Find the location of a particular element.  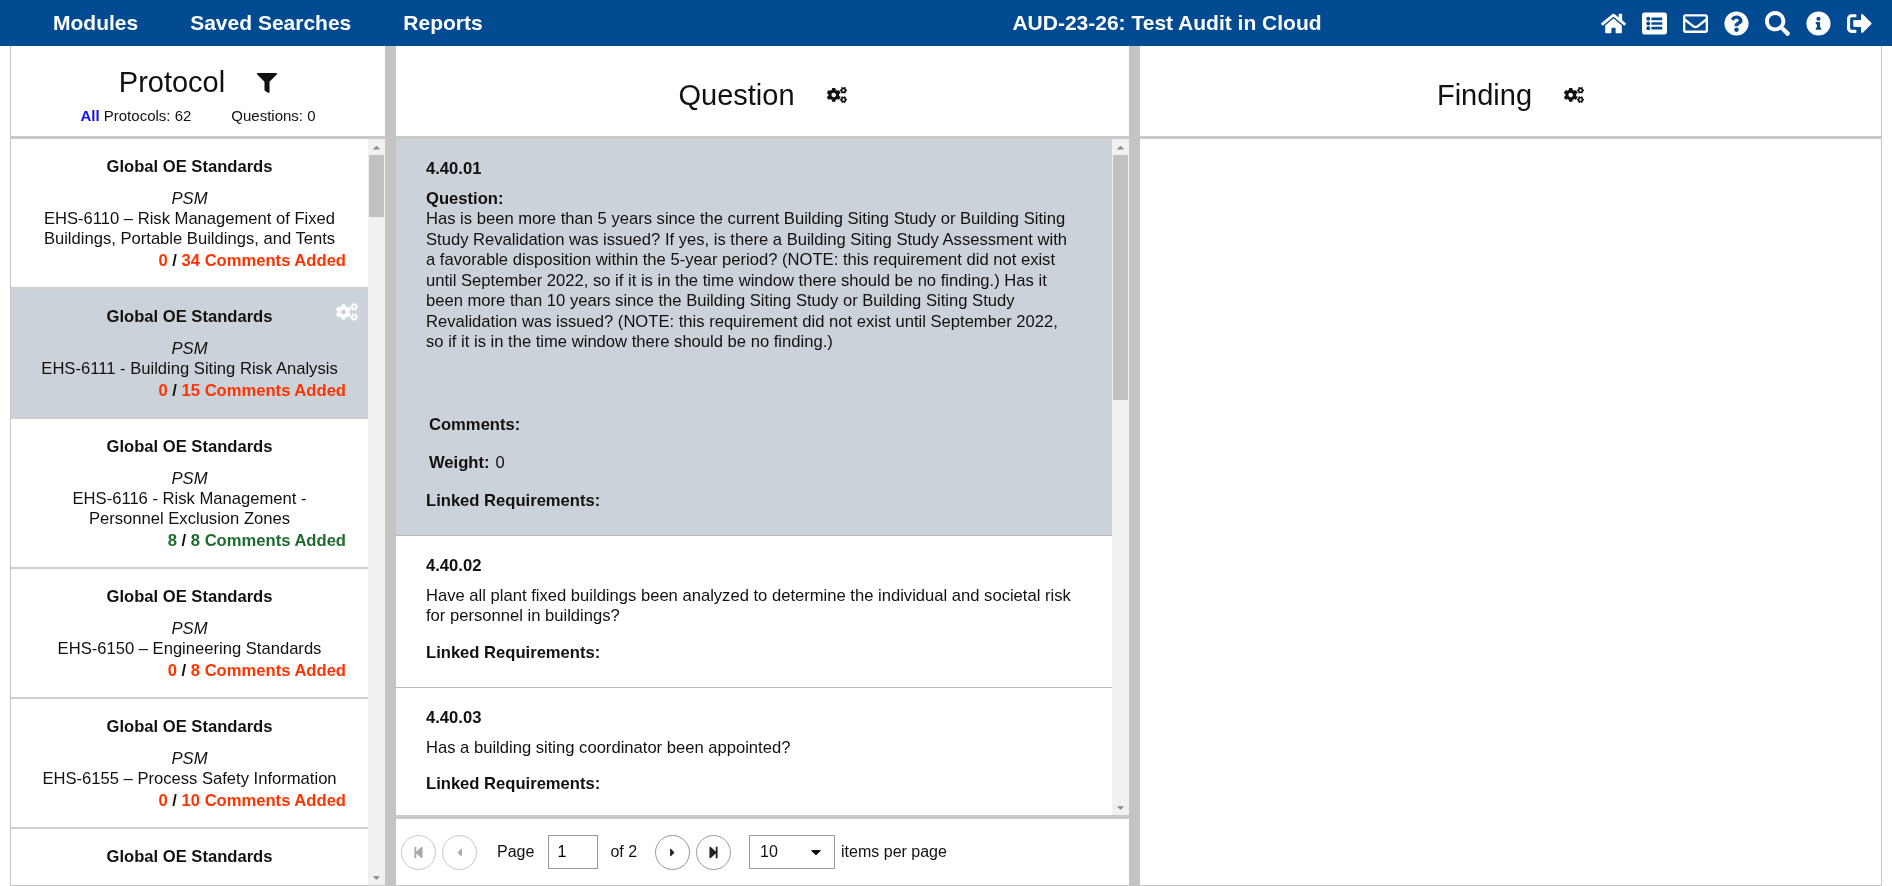

question-number: 4.40.03 is located at coordinates (454, 717).